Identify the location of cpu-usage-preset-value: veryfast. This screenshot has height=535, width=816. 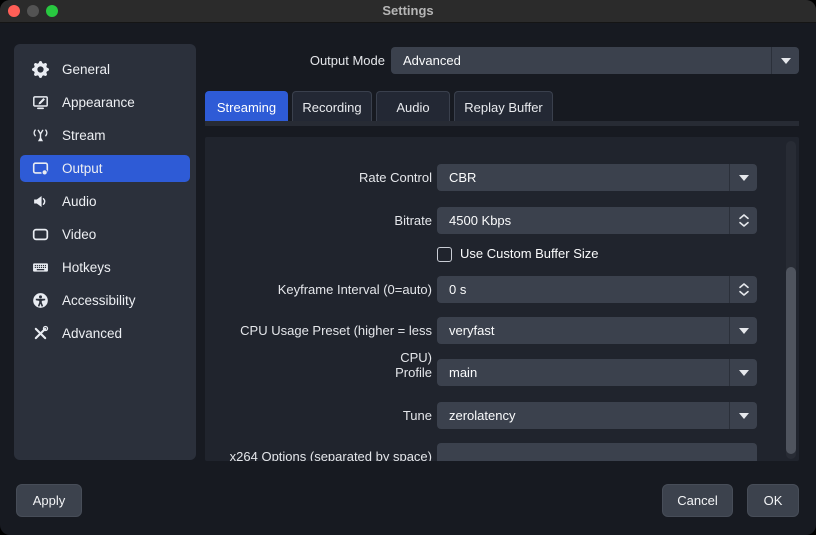
(472, 330).